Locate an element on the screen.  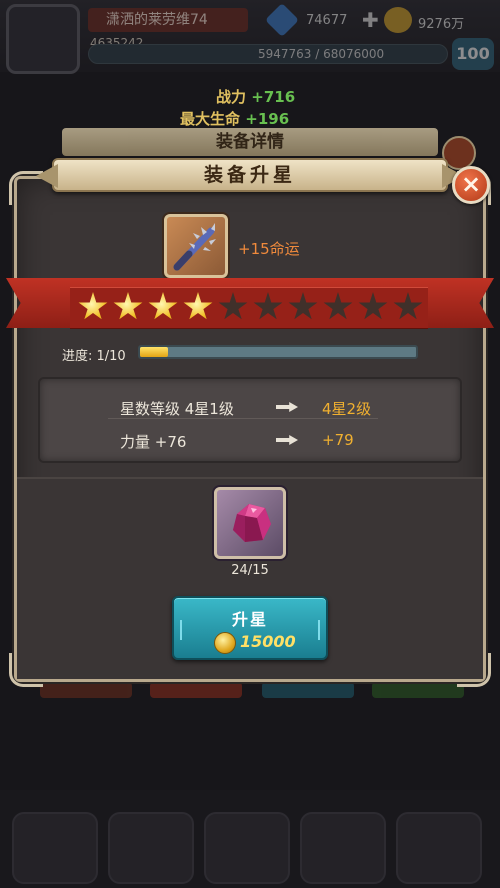
purple-gem-icon is located at coordinates (252, 523).